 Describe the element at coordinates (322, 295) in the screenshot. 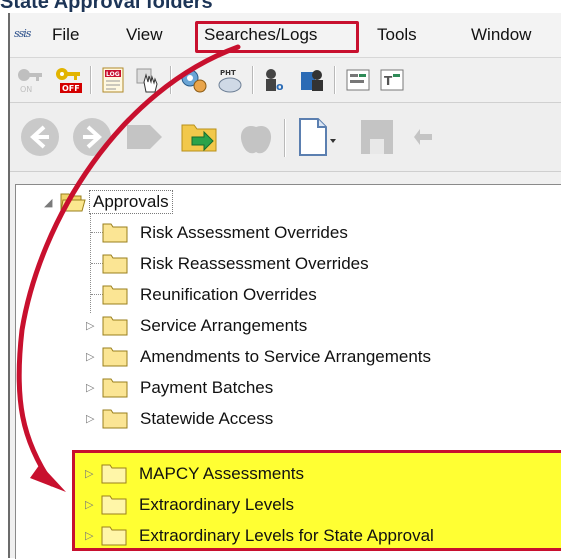

I see `tree-node-reunification-overrides: Reunification Overrides` at that location.